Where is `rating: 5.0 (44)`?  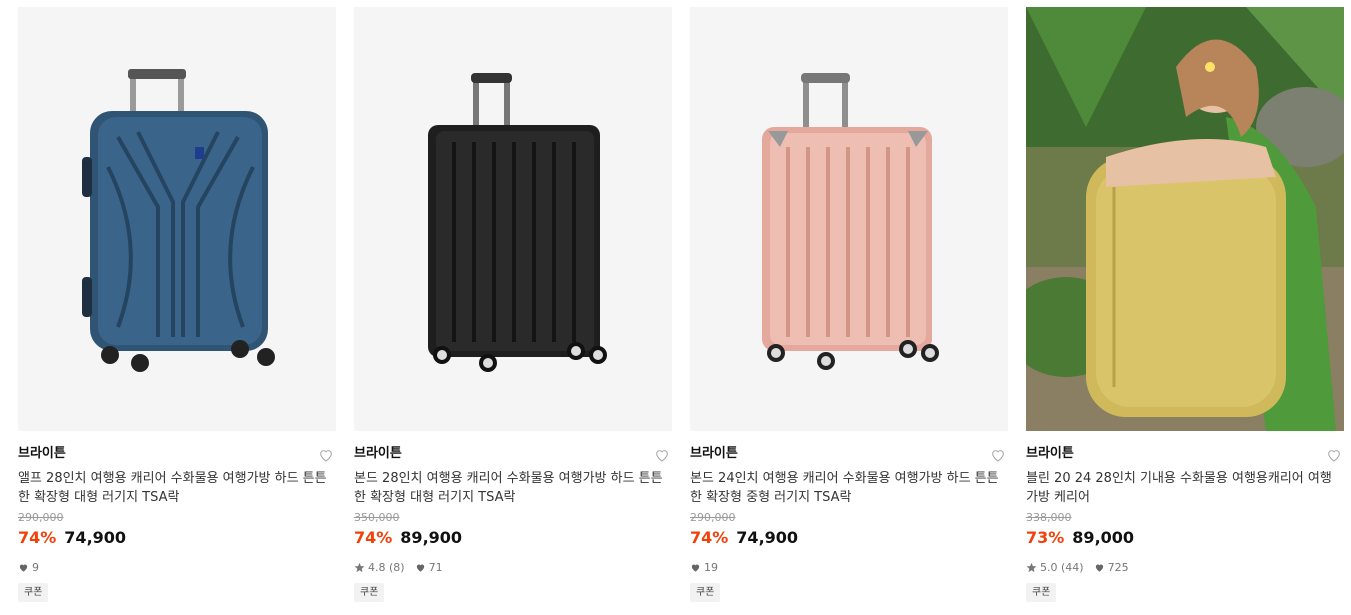 rating: 5.0 (44) is located at coordinates (1055, 567).